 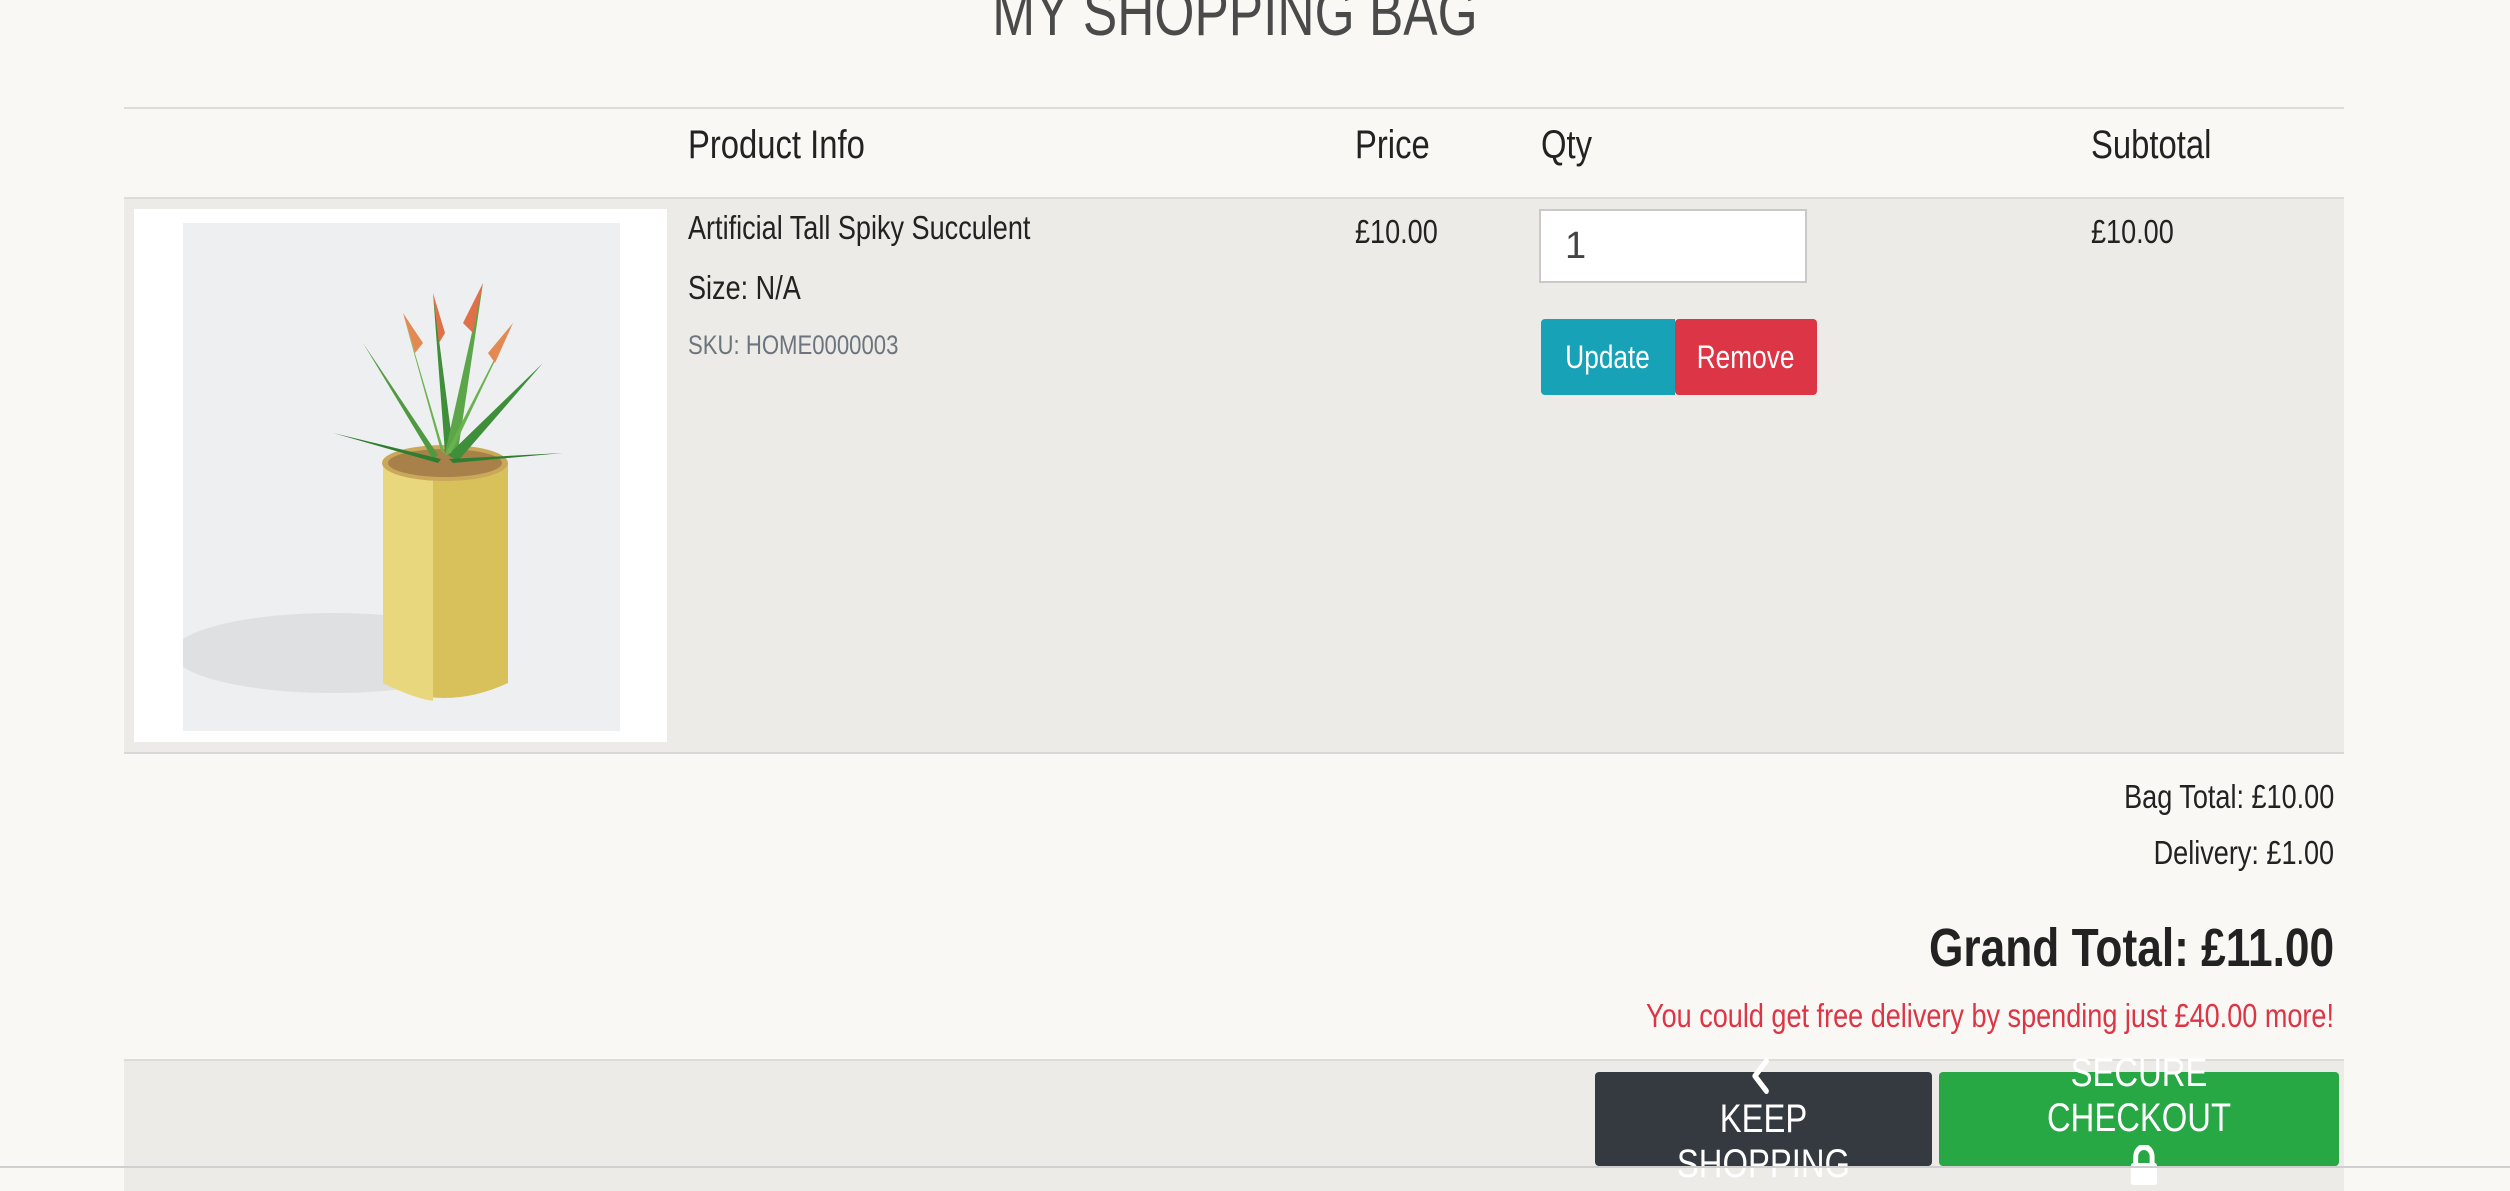 I want to click on header-subtotal: Subtotal, so click(x=2151, y=145).